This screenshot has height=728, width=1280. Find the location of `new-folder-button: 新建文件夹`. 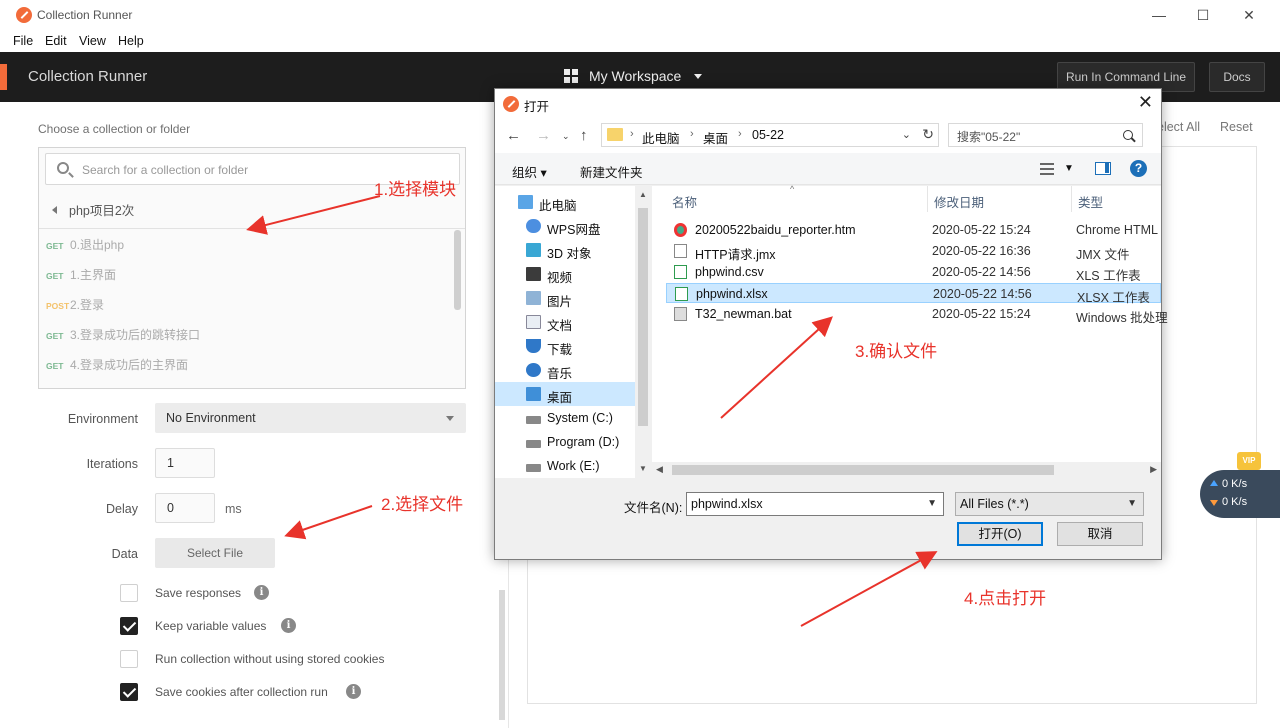

new-folder-button: 新建文件夹 is located at coordinates (611, 171).